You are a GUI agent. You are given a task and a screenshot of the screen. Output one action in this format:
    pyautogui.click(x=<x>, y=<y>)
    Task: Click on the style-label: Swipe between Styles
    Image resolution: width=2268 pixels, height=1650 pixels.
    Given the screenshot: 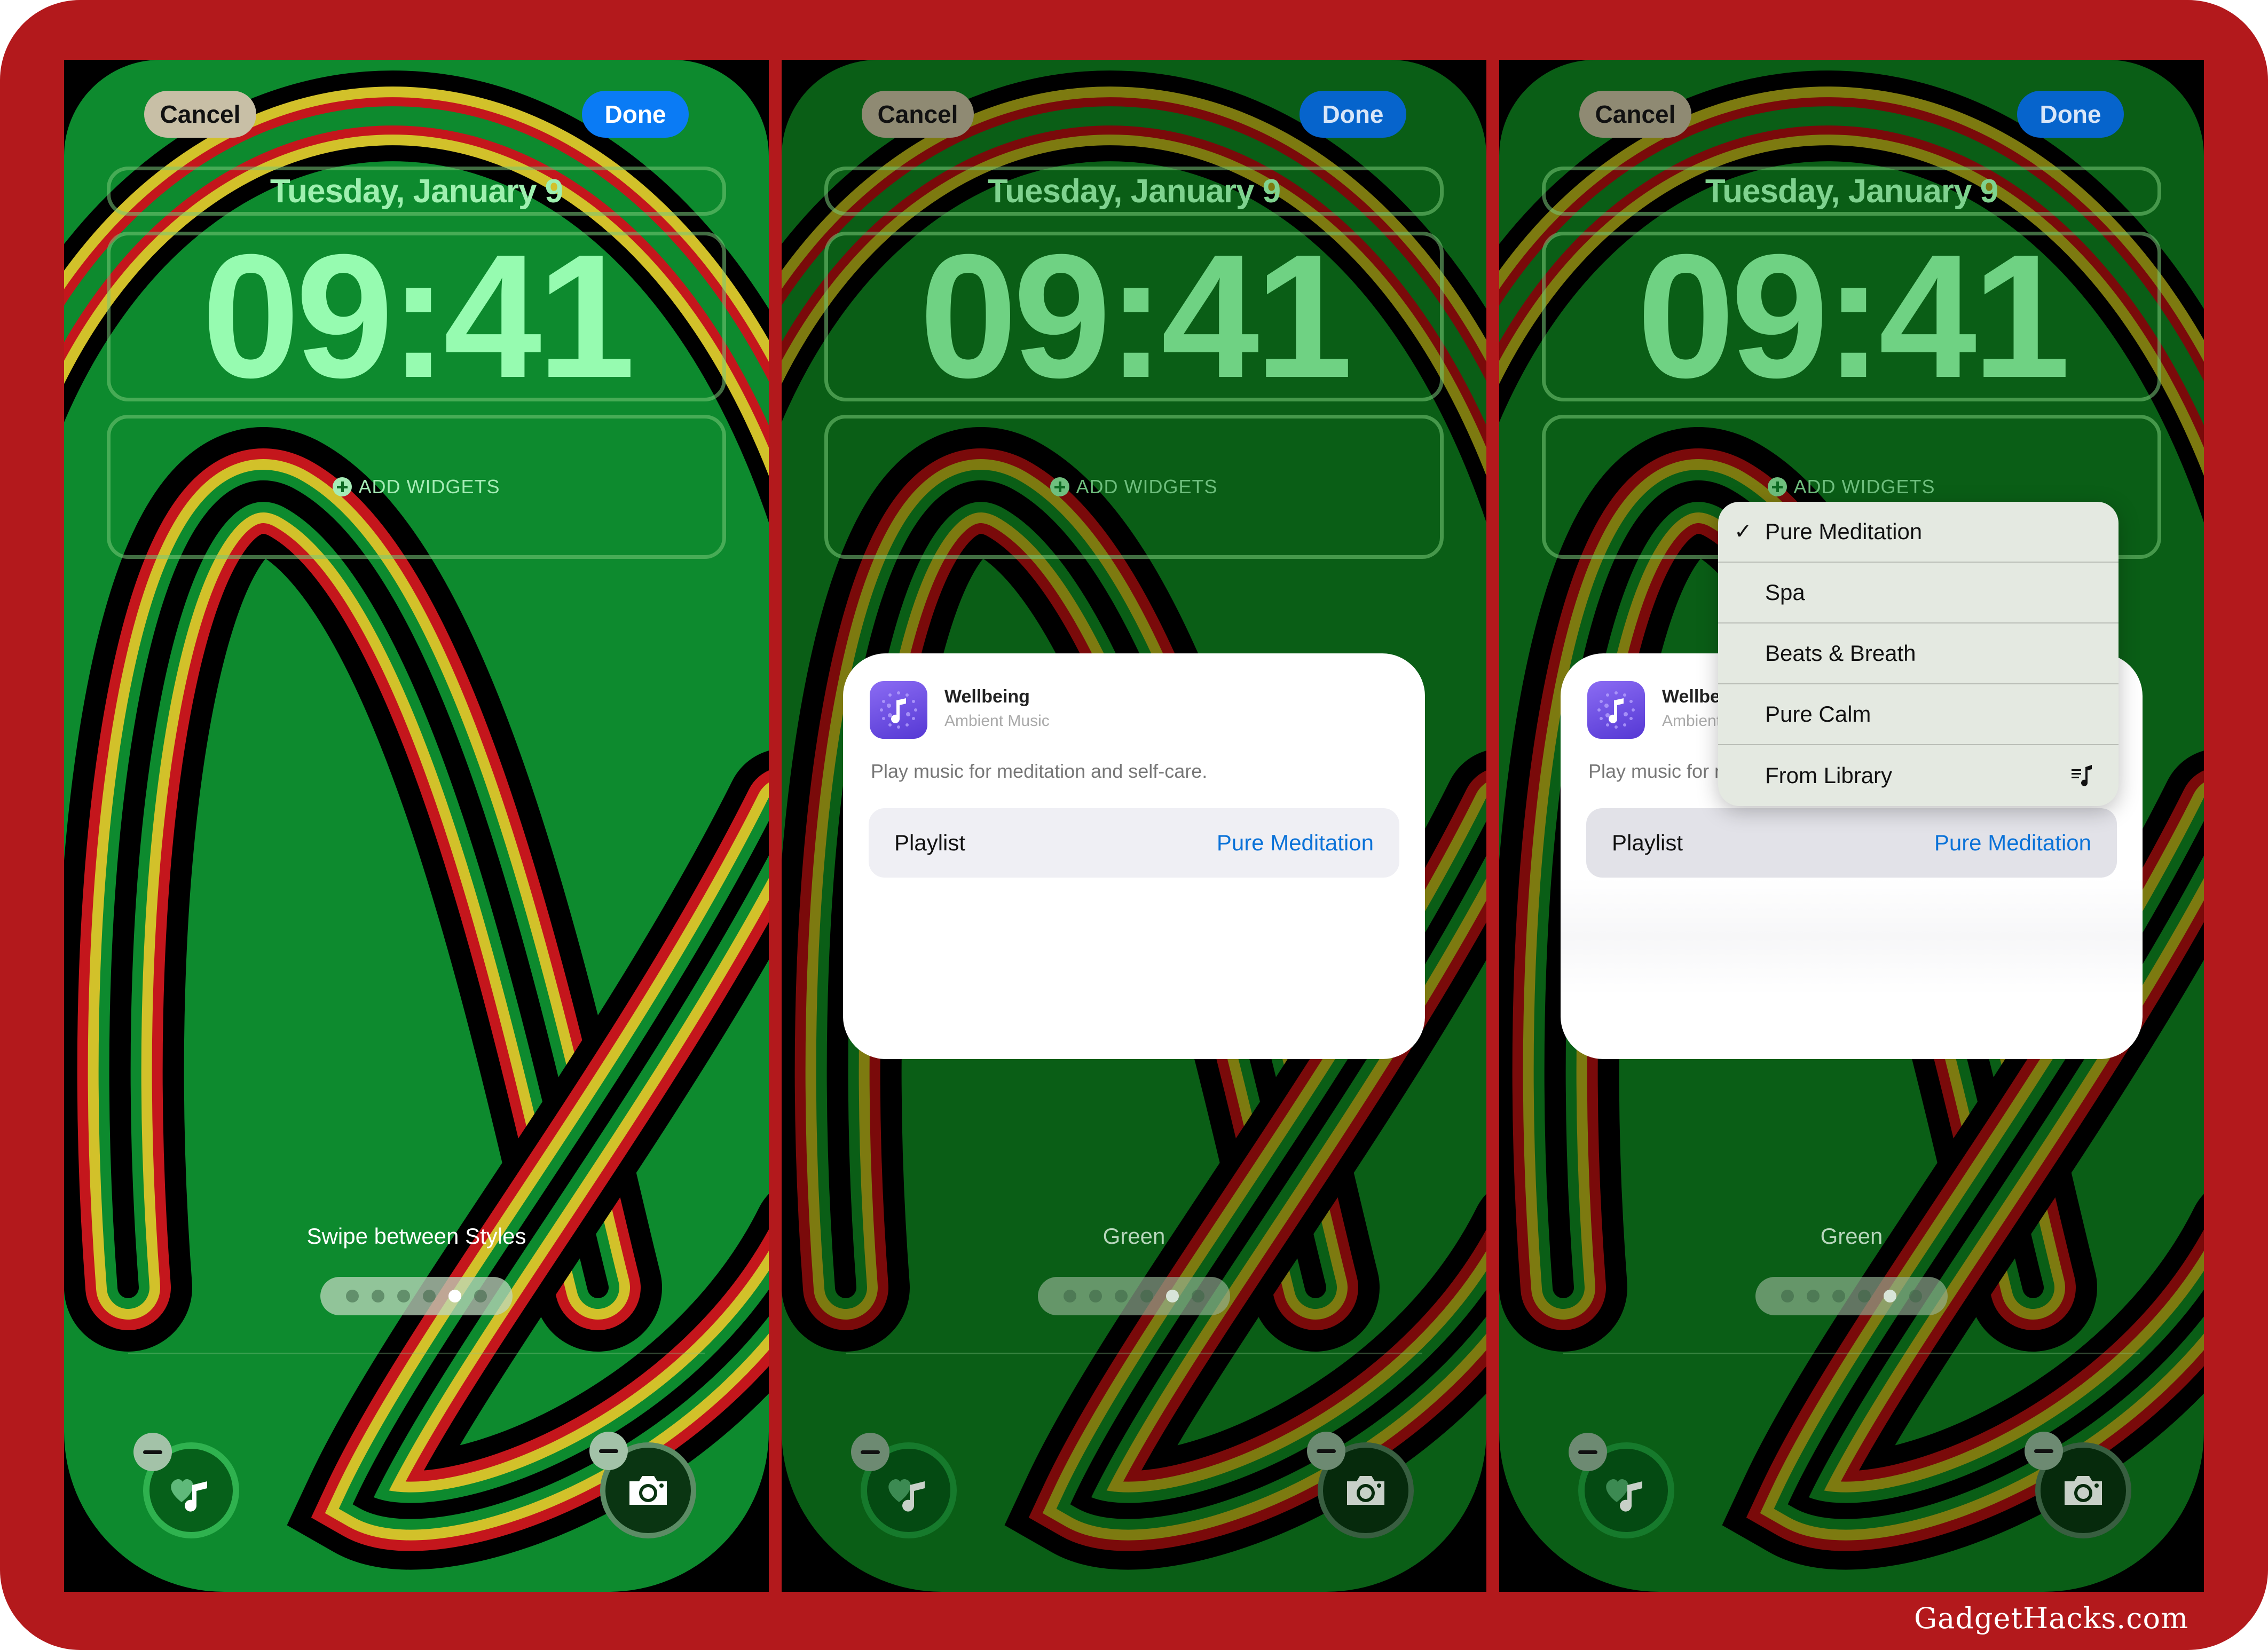 What is the action you would take?
    pyautogui.click(x=416, y=1236)
    